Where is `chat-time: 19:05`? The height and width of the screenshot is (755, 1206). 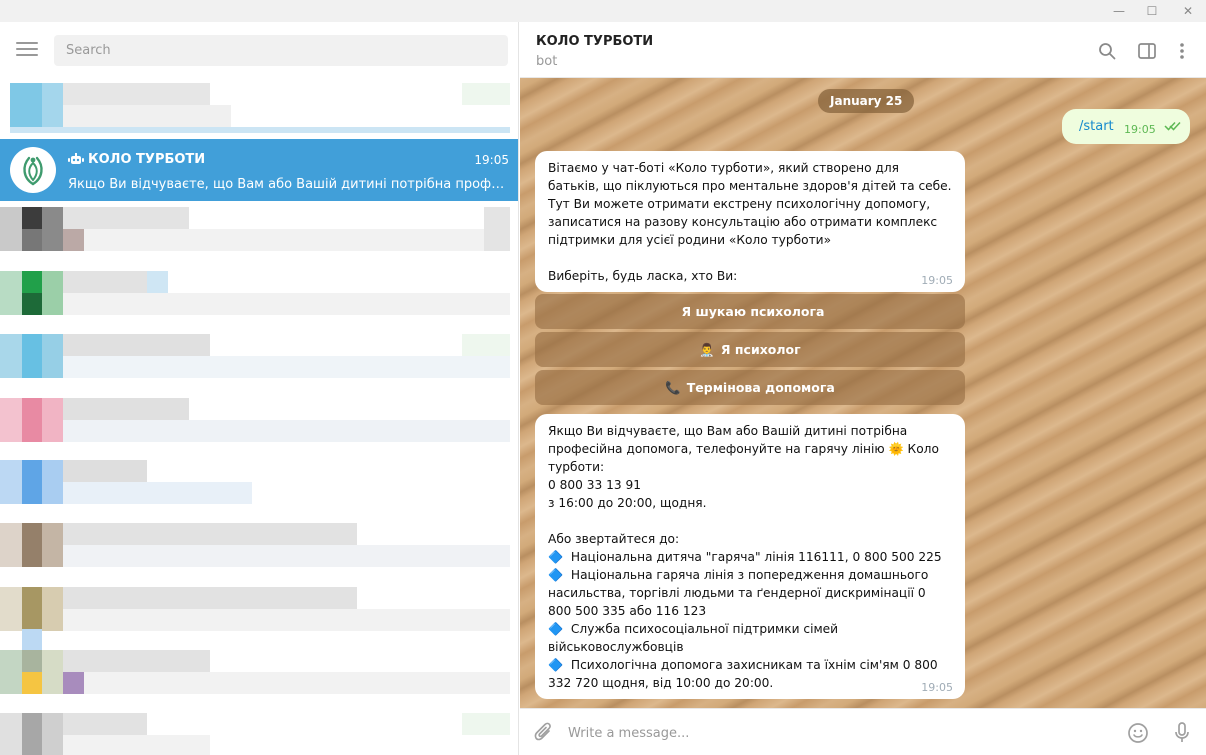
chat-time: 19:05 is located at coordinates (491, 160).